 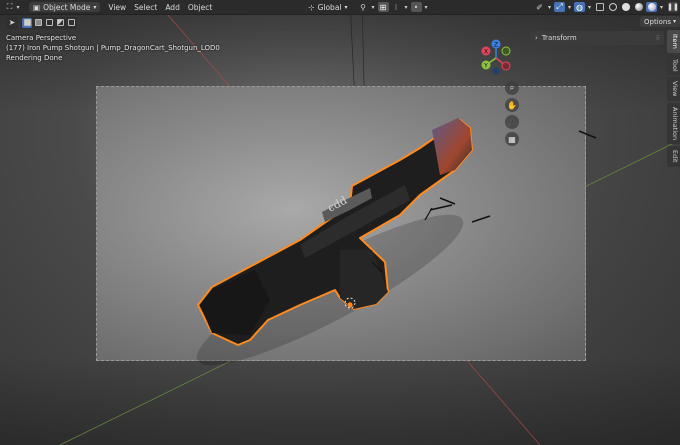 I want to click on selection-modes, so click(x=49, y=22).